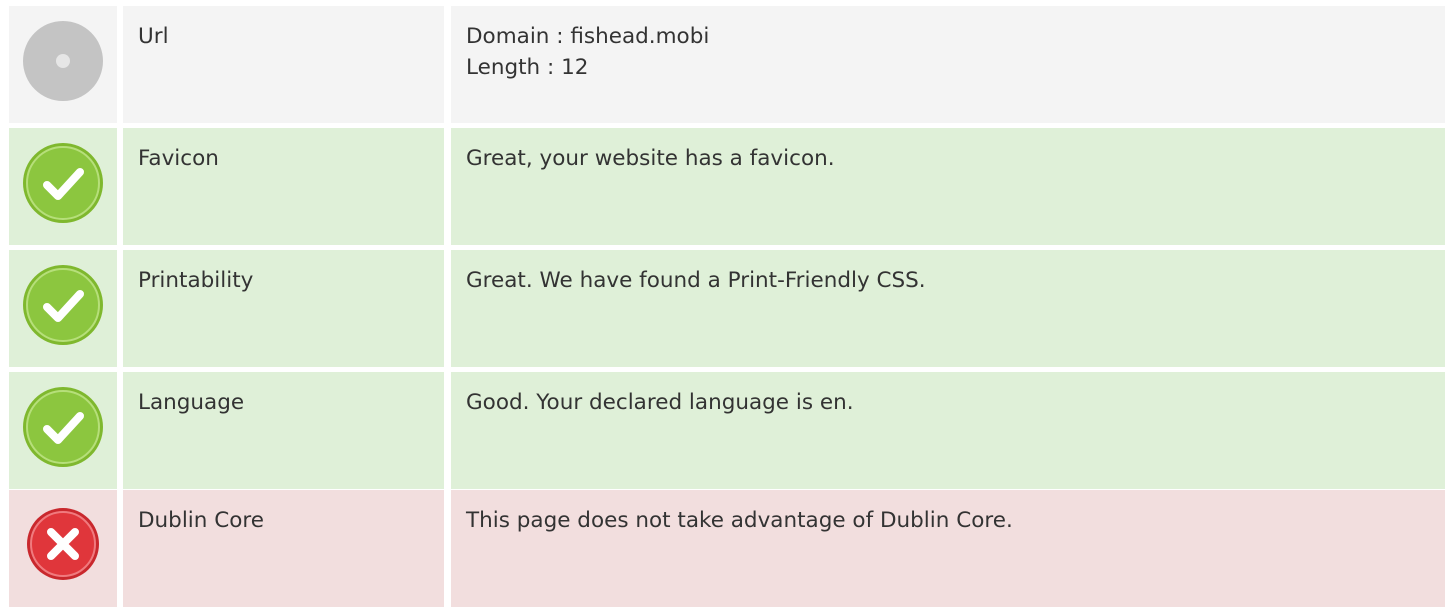 This screenshot has width=1445, height=607. What do you see at coordinates (650, 158) in the screenshot?
I see `check-result-line: Great, your website has a favicon.` at bounding box center [650, 158].